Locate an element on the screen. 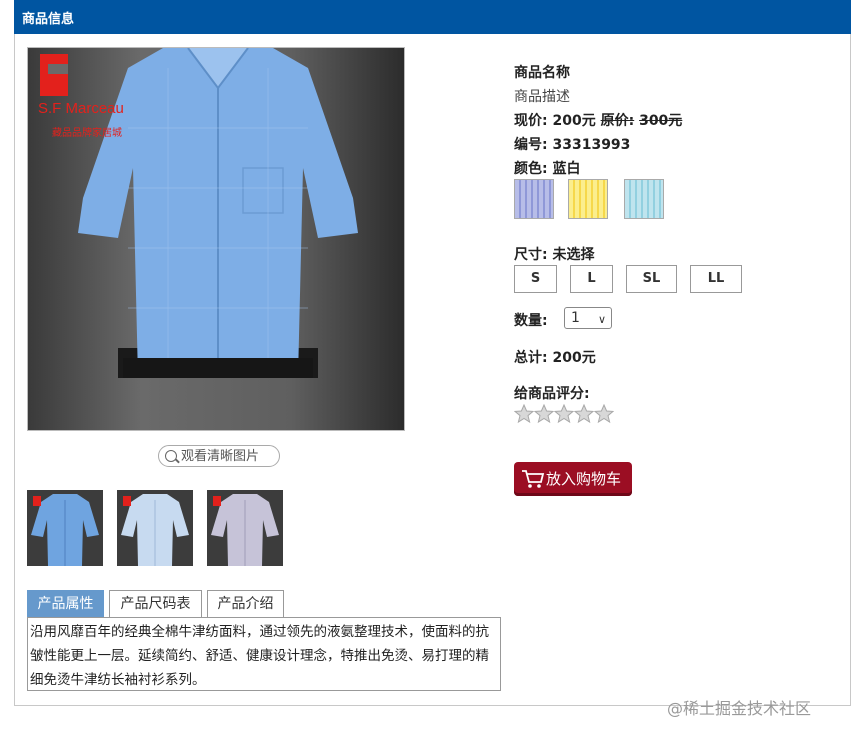  quantity-label: 数量: is located at coordinates (531, 321).